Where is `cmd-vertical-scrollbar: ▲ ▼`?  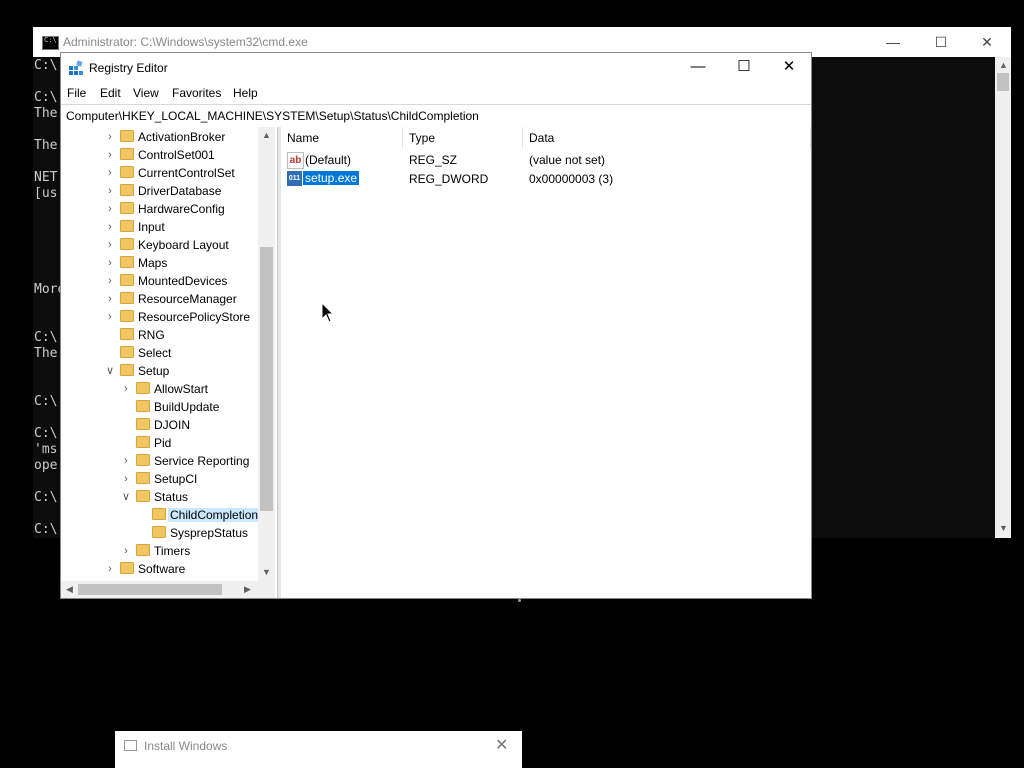
cmd-vertical-scrollbar: ▲ ▼ is located at coordinates (1003, 297).